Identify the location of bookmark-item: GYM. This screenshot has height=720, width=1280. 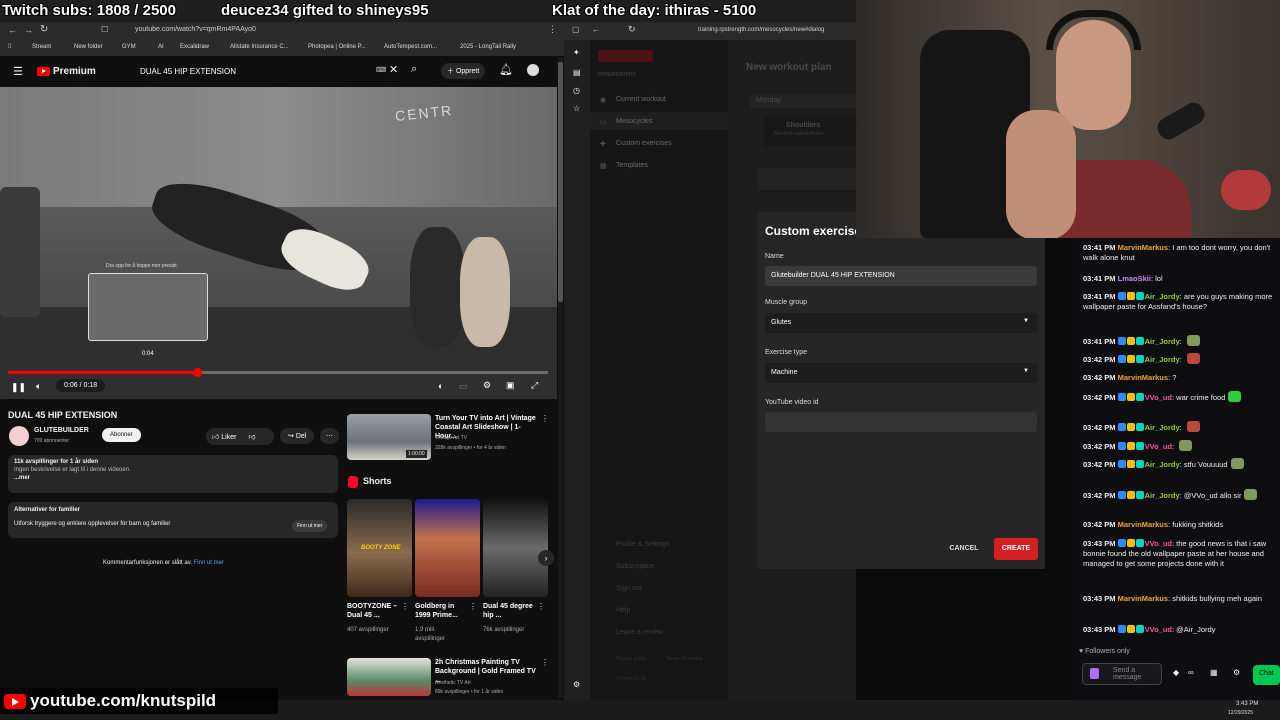
(129, 47).